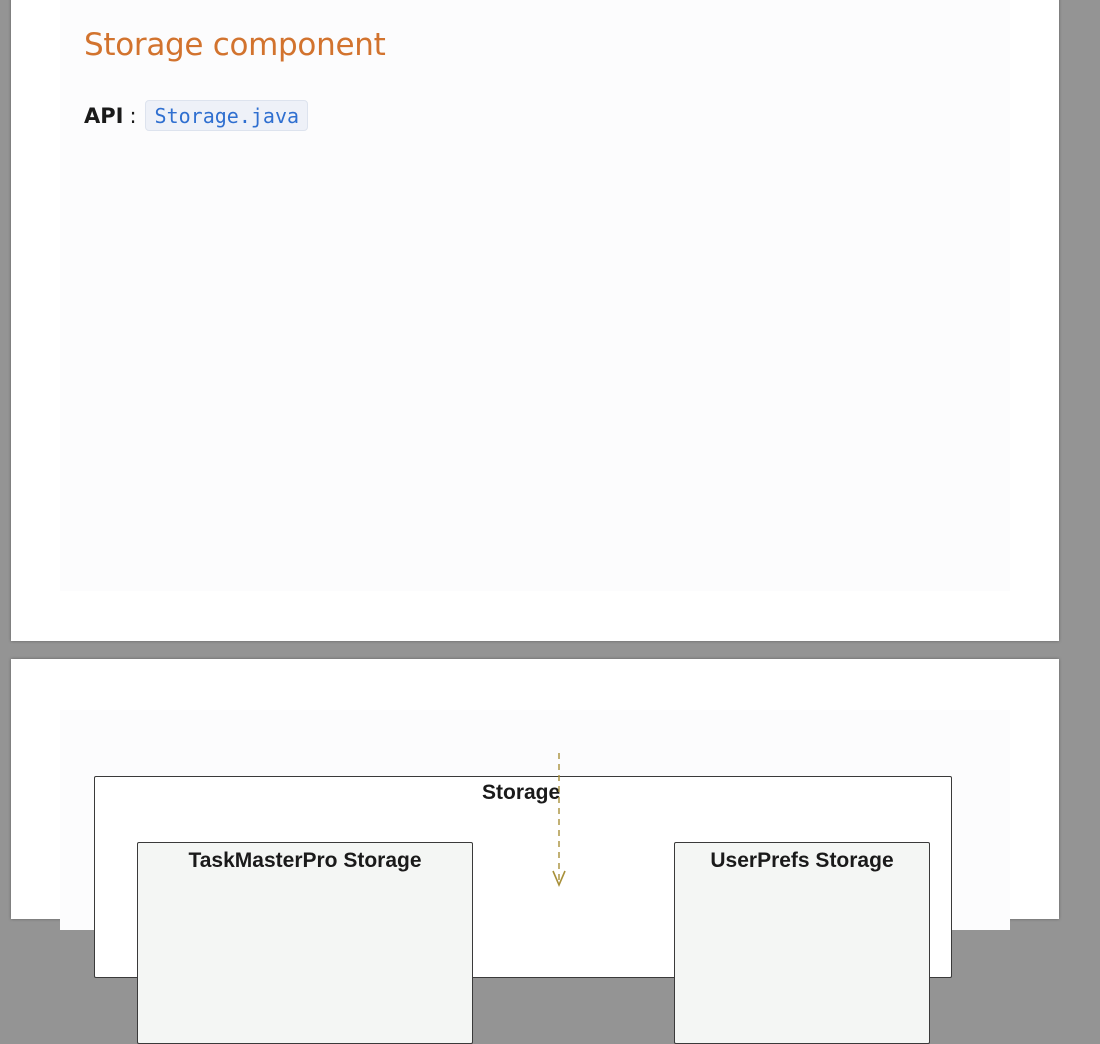 The height and width of the screenshot is (1044, 1100). What do you see at coordinates (559, 820) in the screenshot?
I see `dependency-arrow` at bounding box center [559, 820].